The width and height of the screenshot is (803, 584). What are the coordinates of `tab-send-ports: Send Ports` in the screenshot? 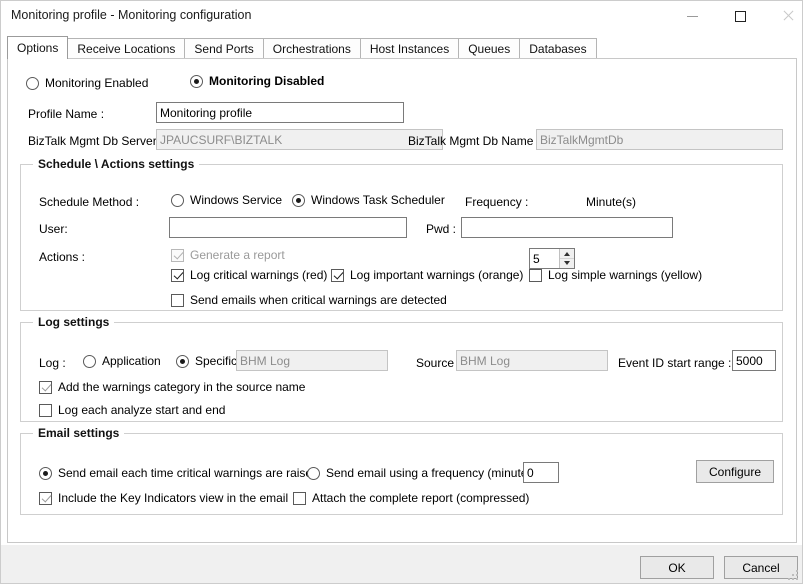 It's located at (224, 48).